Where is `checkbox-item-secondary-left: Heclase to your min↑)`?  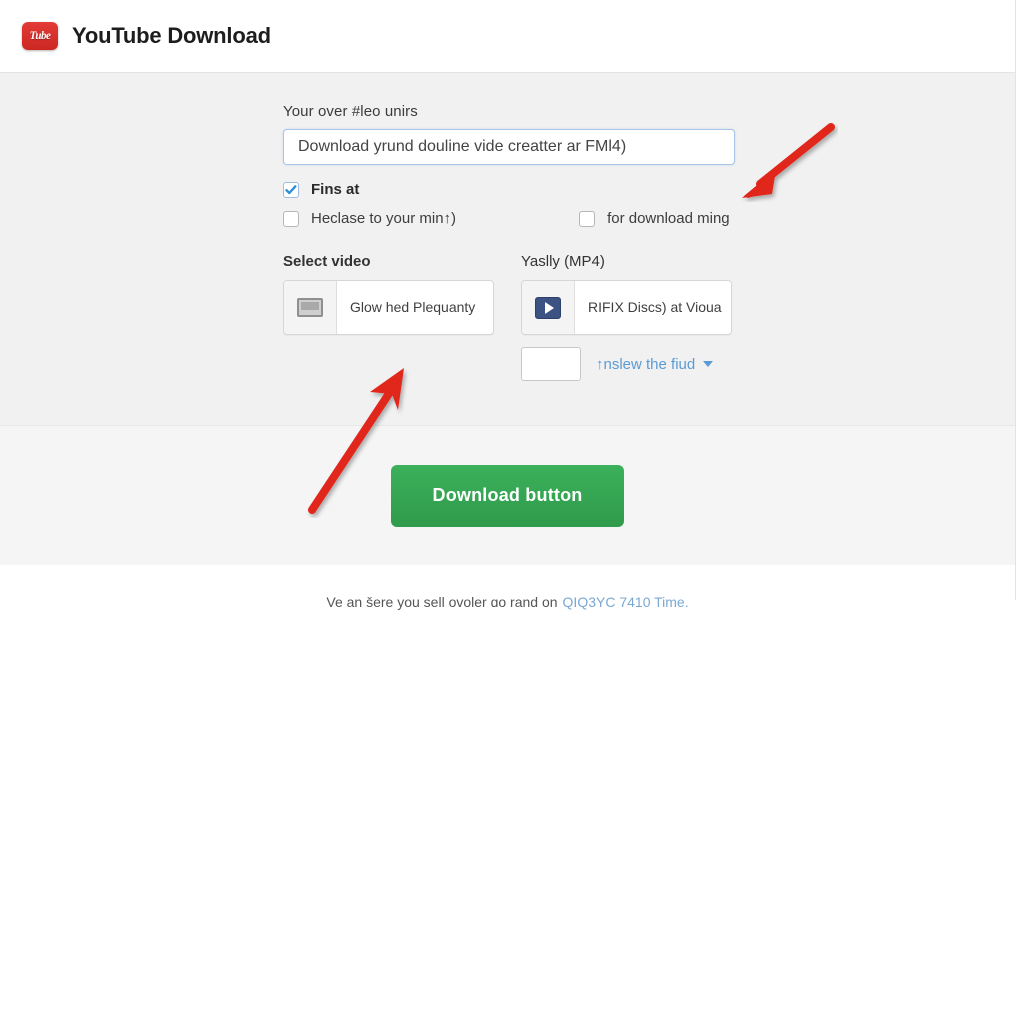
checkbox-item-secondary-left: Heclase to your min↑) is located at coordinates (369, 218).